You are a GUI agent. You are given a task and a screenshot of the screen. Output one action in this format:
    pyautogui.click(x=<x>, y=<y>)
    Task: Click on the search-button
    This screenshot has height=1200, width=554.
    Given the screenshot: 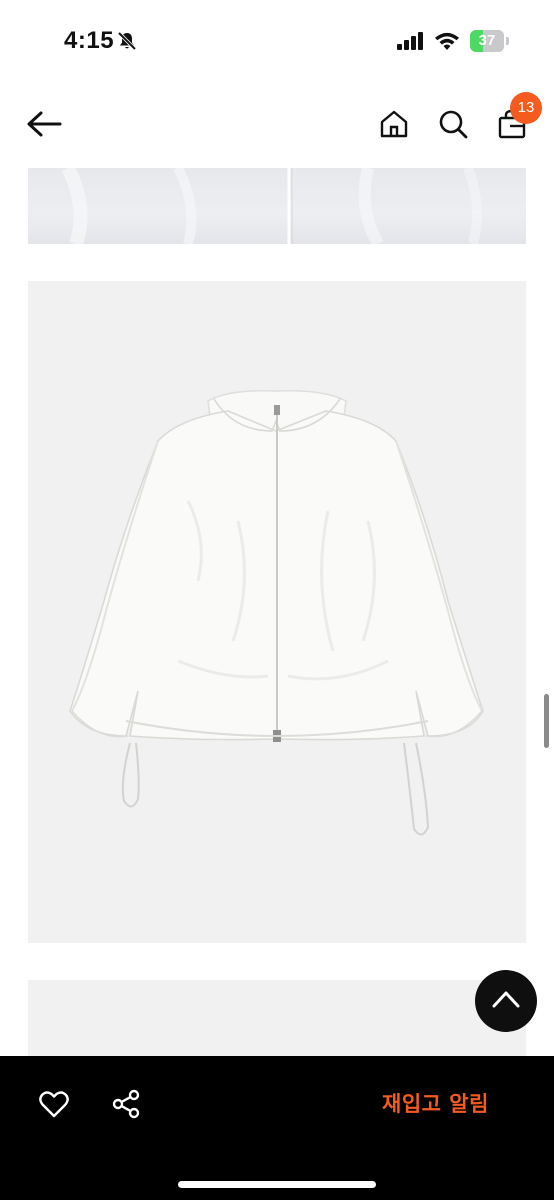 What is the action you would take?
    pyautogui.click(x=453, y=126)
    